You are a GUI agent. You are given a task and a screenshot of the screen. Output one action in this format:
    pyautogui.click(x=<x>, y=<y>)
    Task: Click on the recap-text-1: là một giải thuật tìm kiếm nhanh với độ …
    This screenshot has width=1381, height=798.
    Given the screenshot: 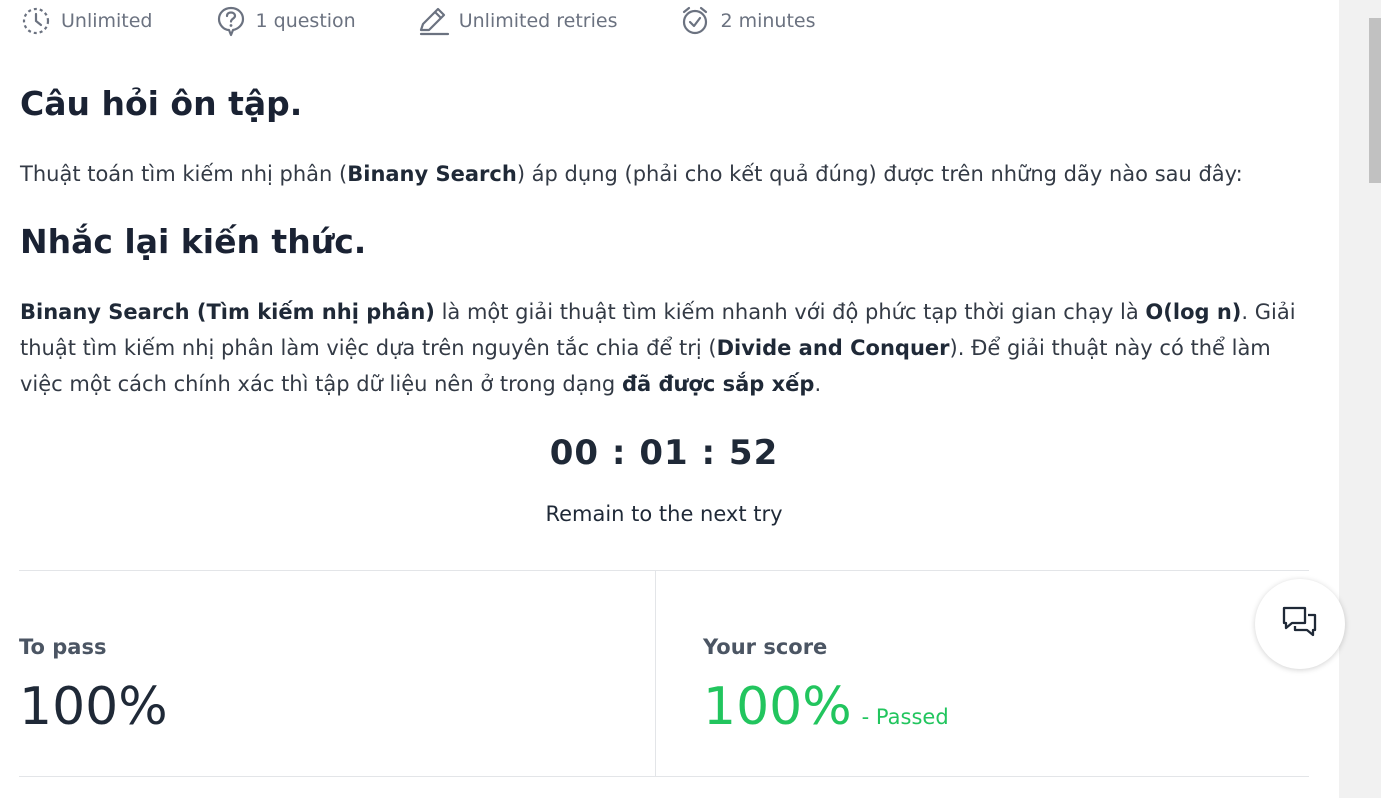 What is the action you would take?
    pyautogui.click(x=790, y=312)
    